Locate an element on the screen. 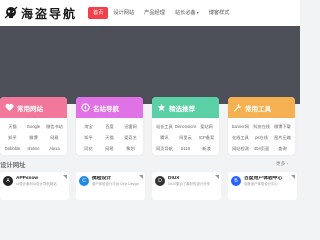 The width and height of the screenshot is (320, 240). top-navbar: 海盗导航 首页 设计网站 产品经理 站长必备▾ 博客样式 is located at coordinates (150, 13).